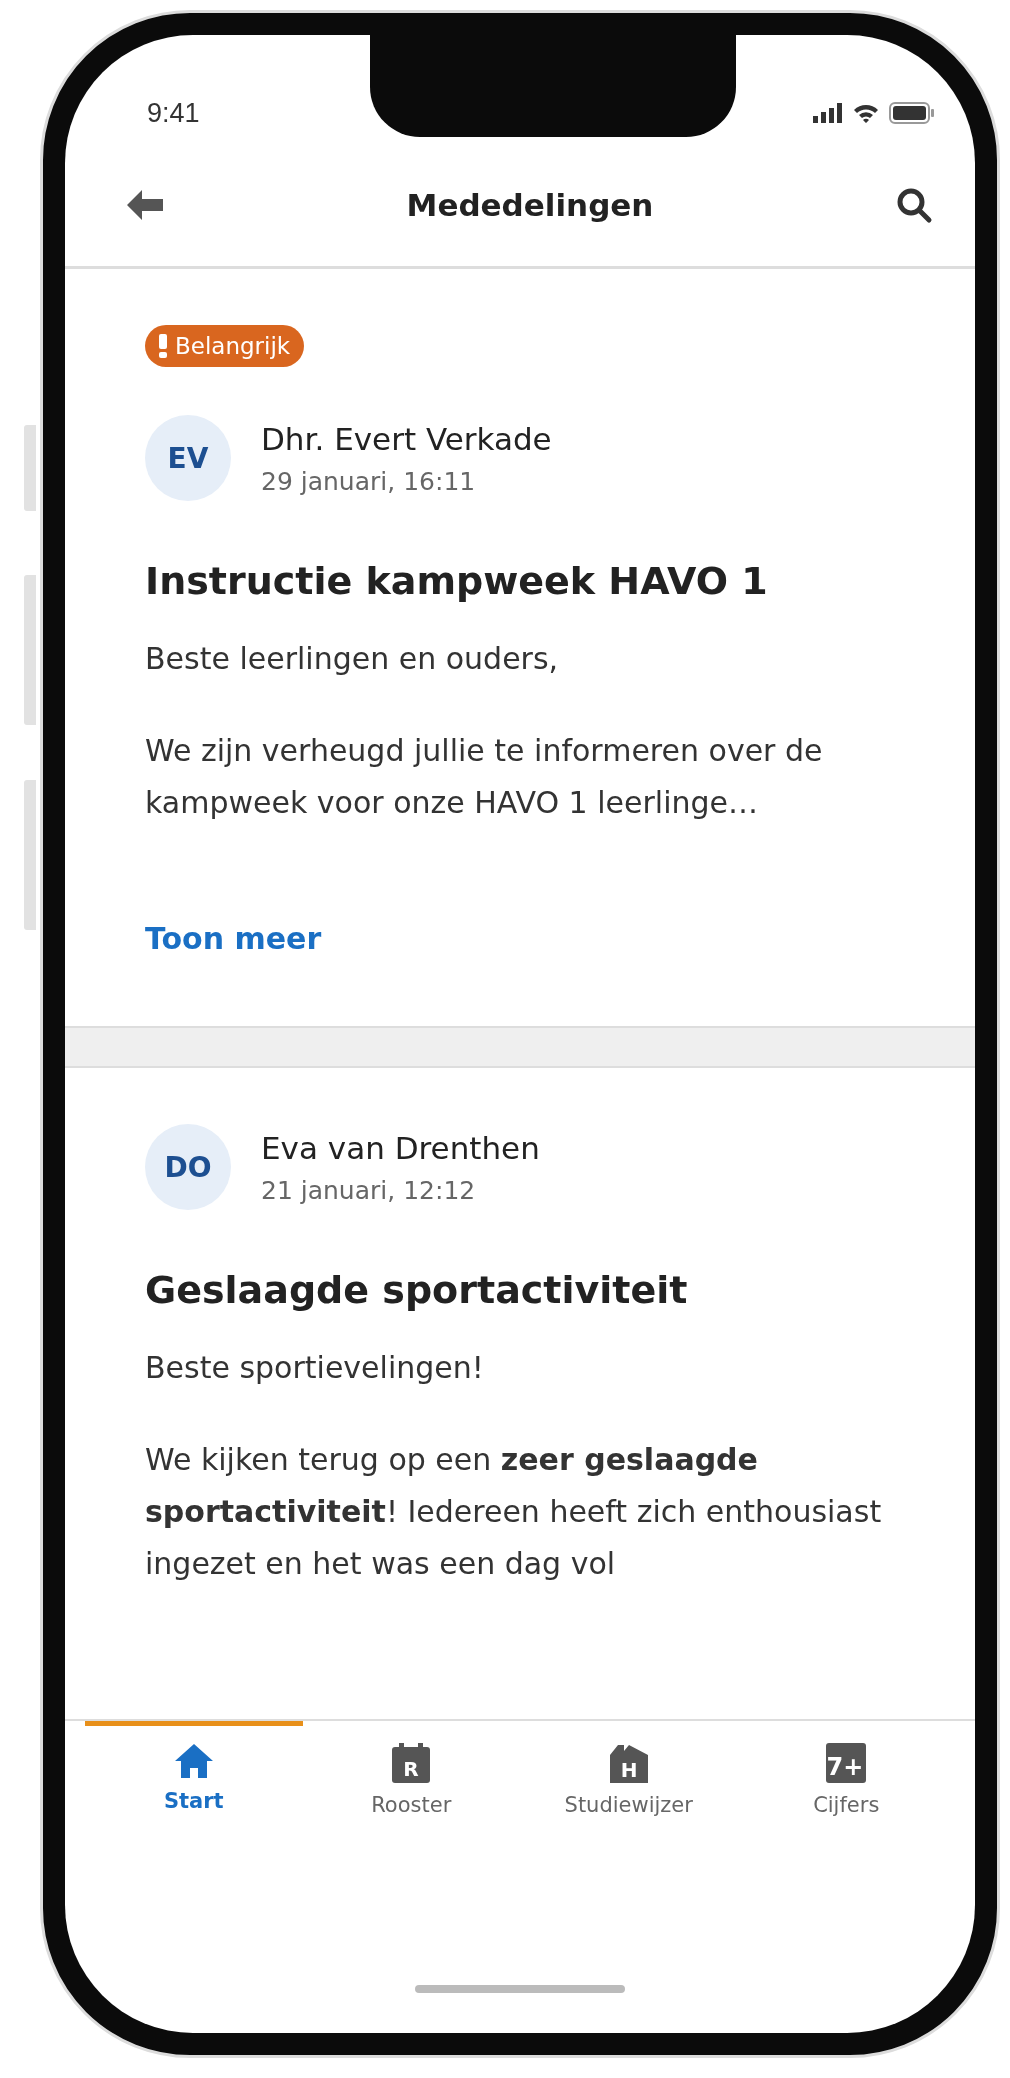 The width and height of the screenshot is (1010, 2078). I want to click on message-title: Instructie kampweek HAVO 1, so click(457, 581).